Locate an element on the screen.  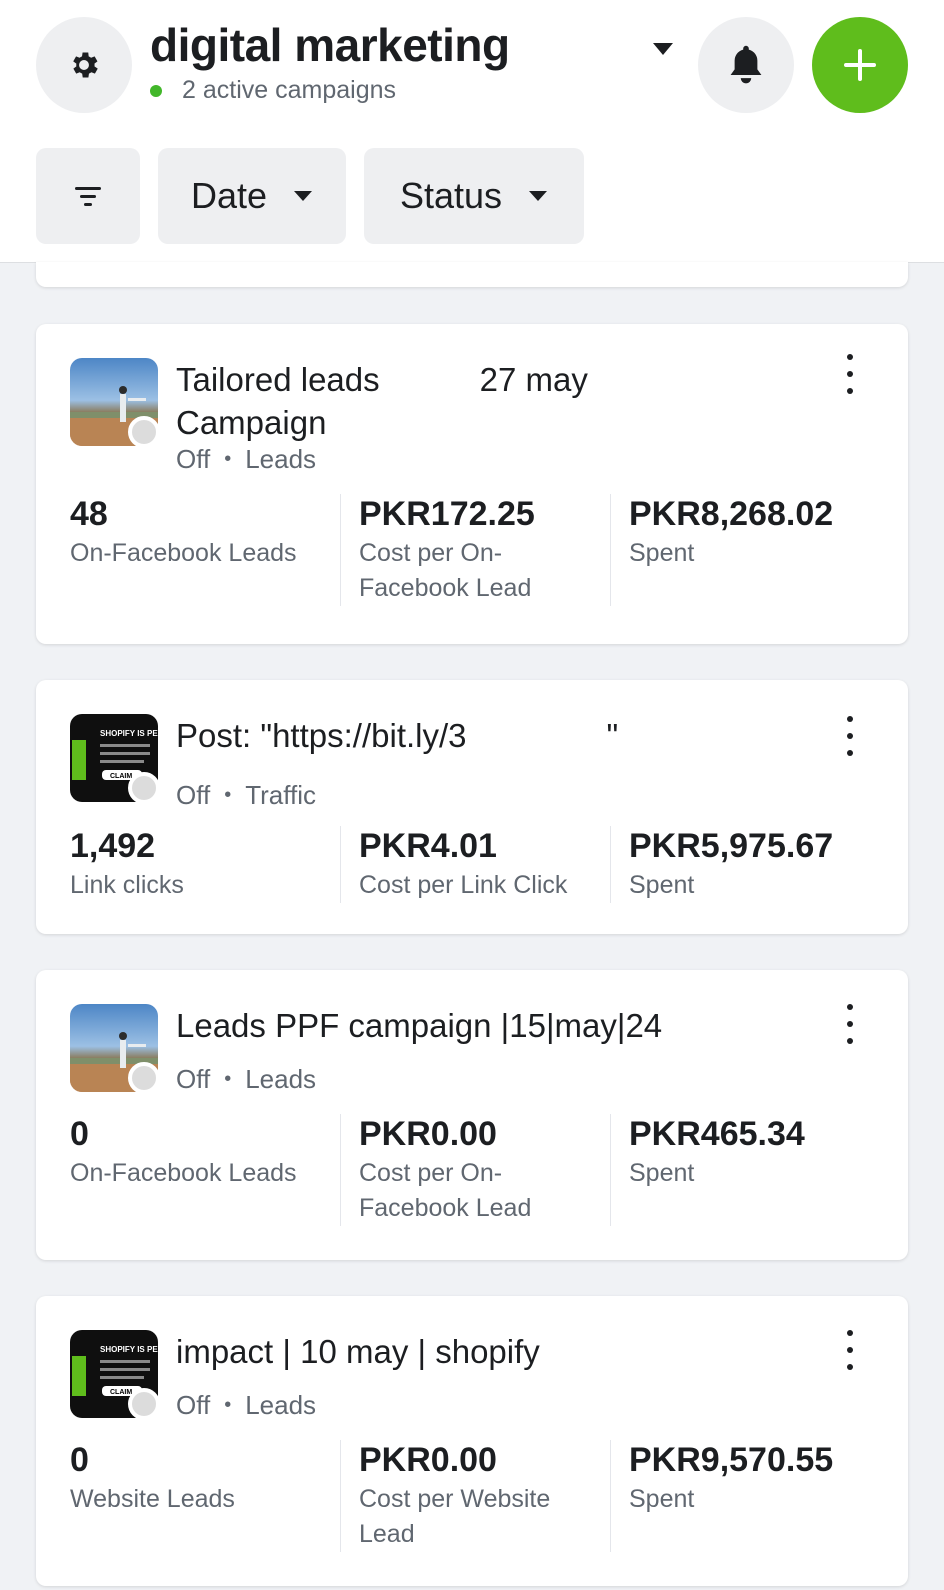
metric-cost: PKR4.01 Cost per Link Click is located at coordinates (475, 864).